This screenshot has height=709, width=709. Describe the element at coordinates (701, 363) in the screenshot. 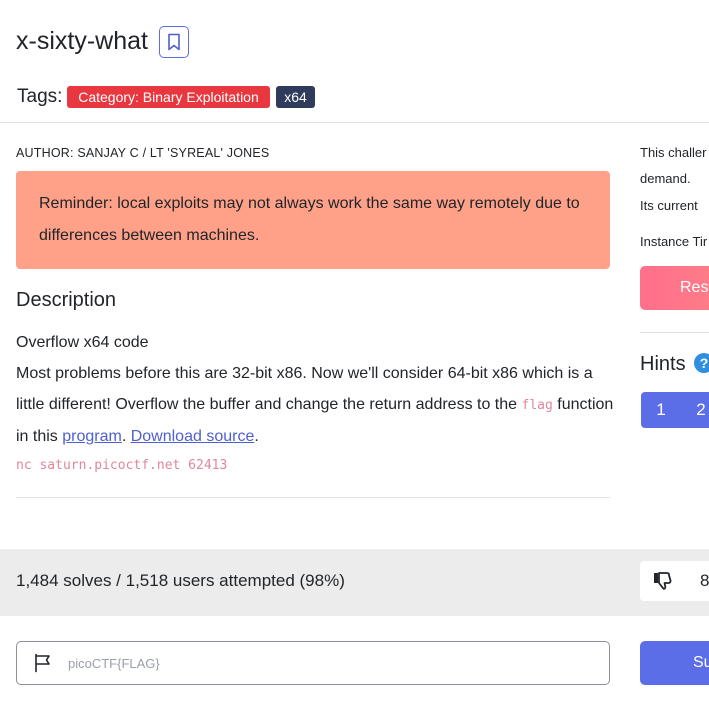

I see `help-icon: ?` at that location.